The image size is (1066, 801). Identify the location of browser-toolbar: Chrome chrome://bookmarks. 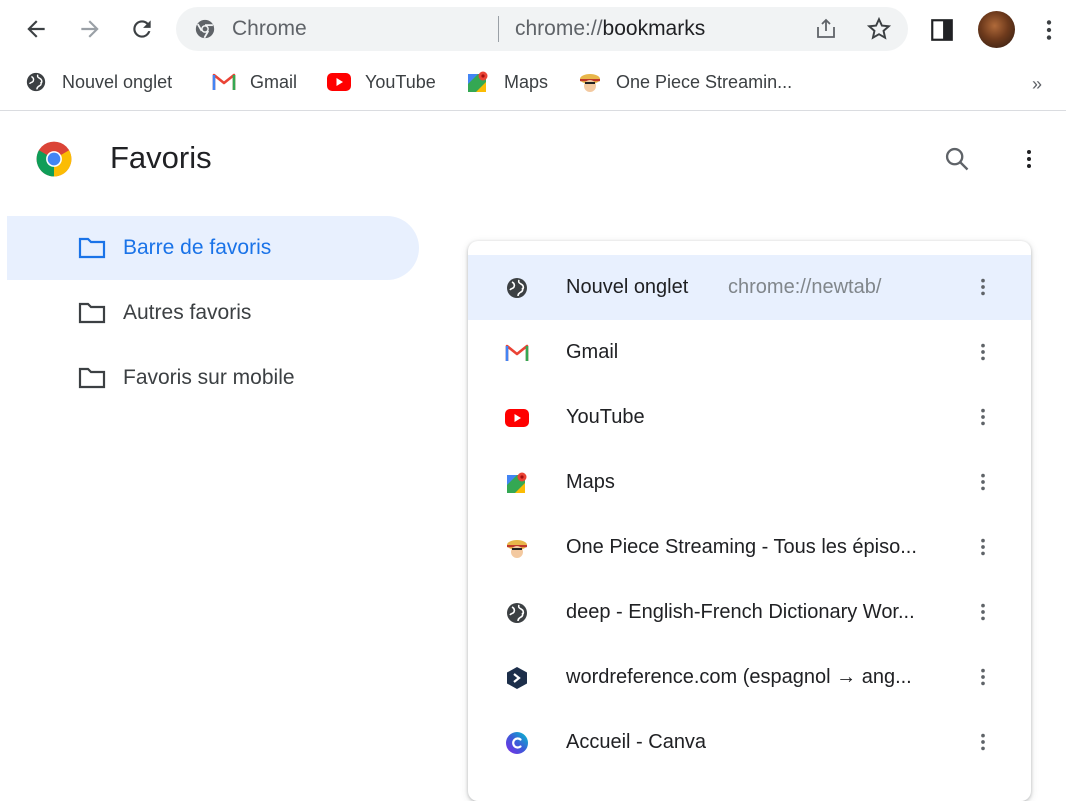
(533, 30).